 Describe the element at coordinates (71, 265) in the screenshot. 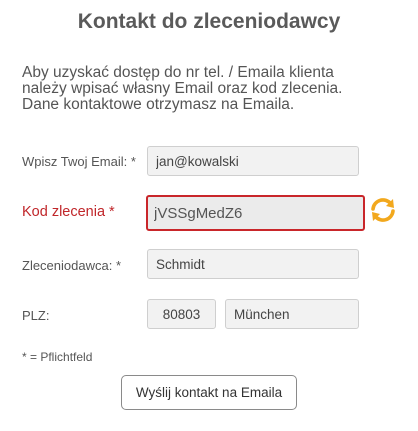

I see `client-label: Zleceniodawca: *` at that location.